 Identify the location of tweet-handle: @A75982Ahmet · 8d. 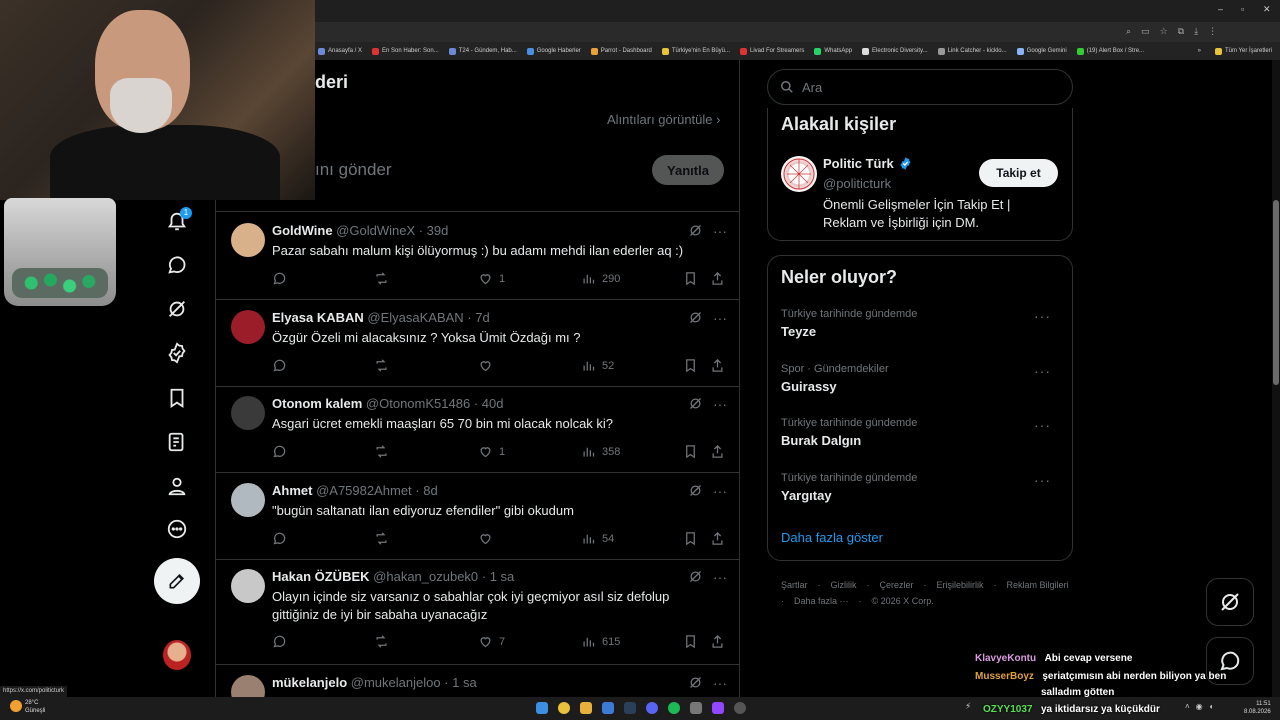
(377, 490).